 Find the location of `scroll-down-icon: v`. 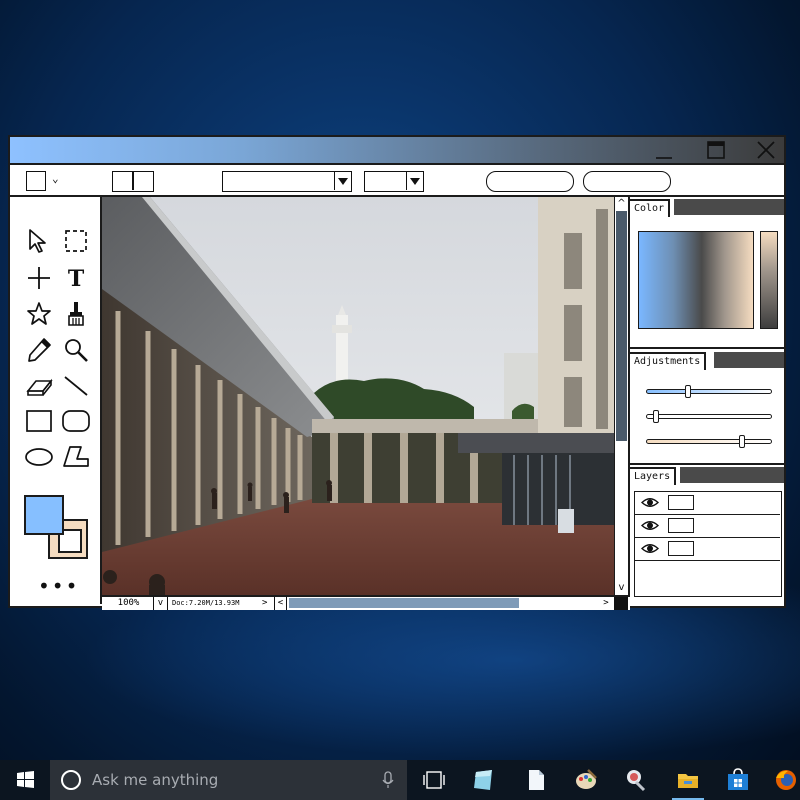

scroll-down-icon: v is located at coordinates (621, 588).